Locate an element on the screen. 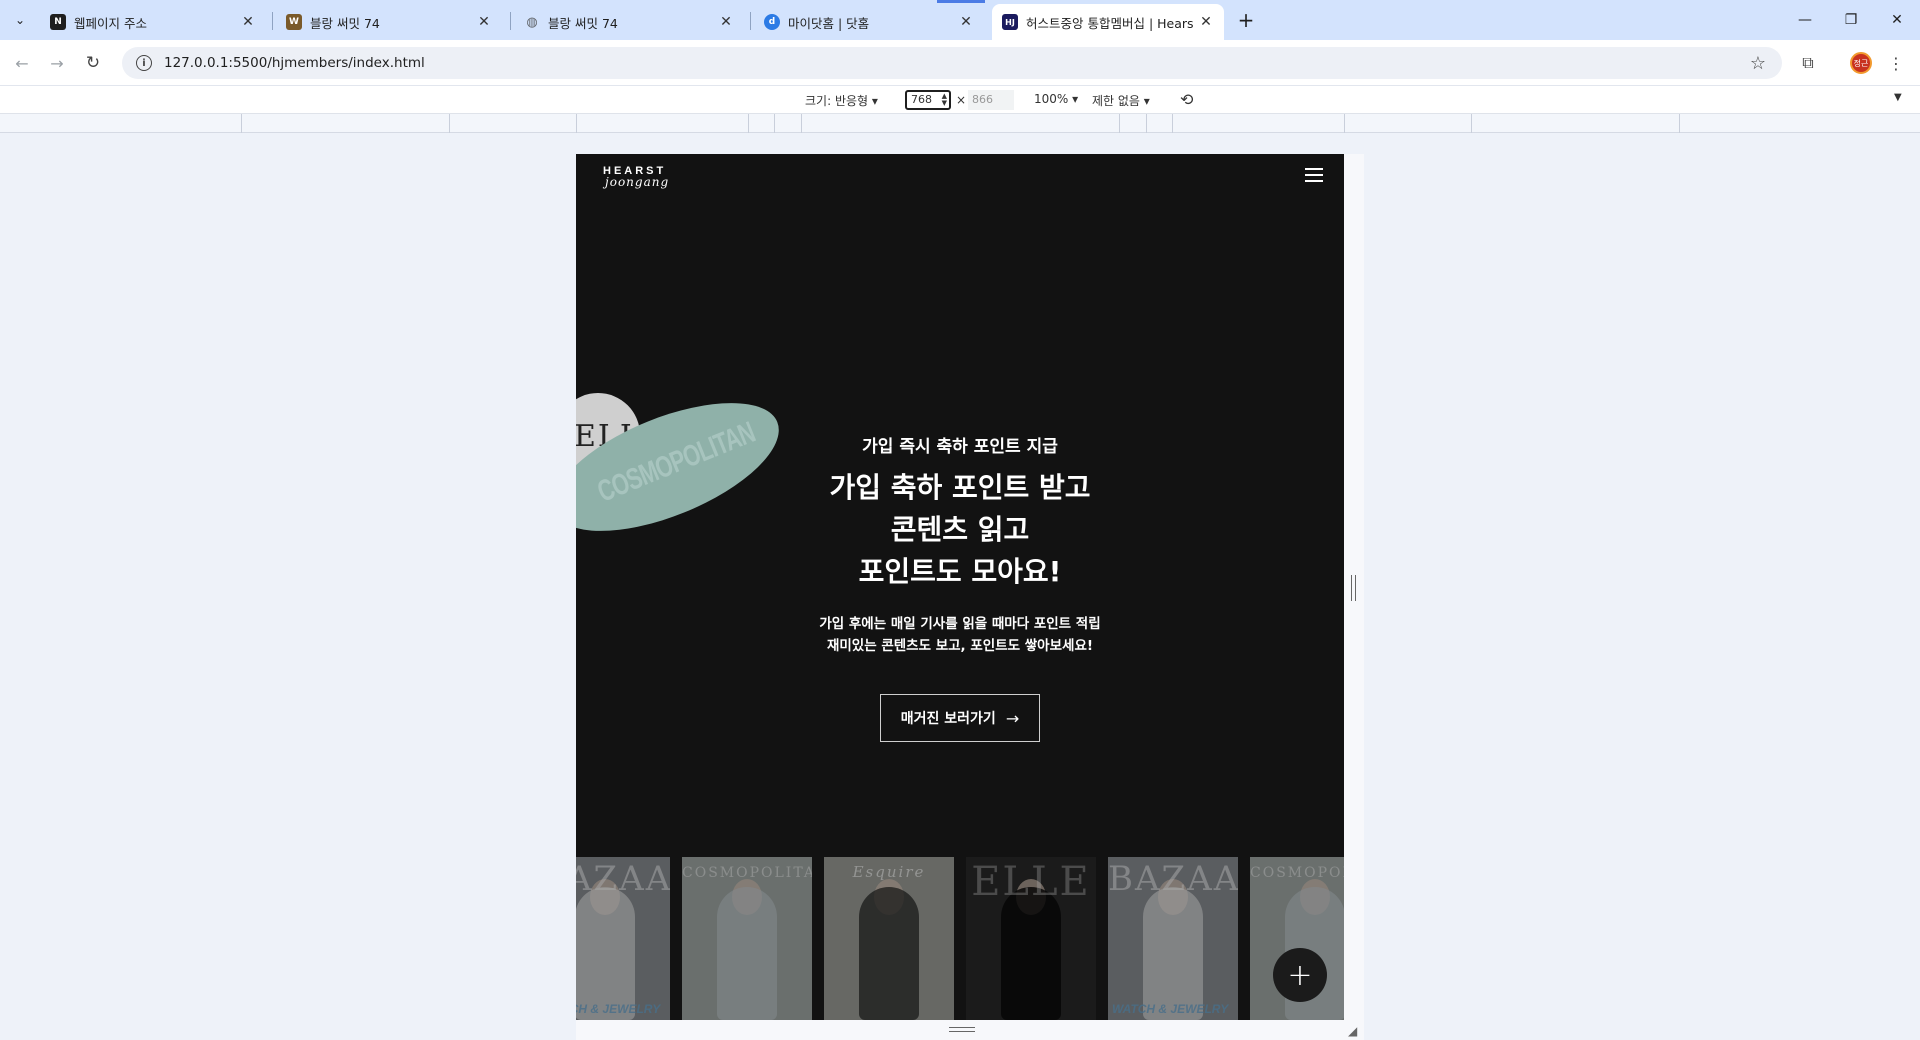  logo-bottom-text: joongang is located at coordinates (637, 182).